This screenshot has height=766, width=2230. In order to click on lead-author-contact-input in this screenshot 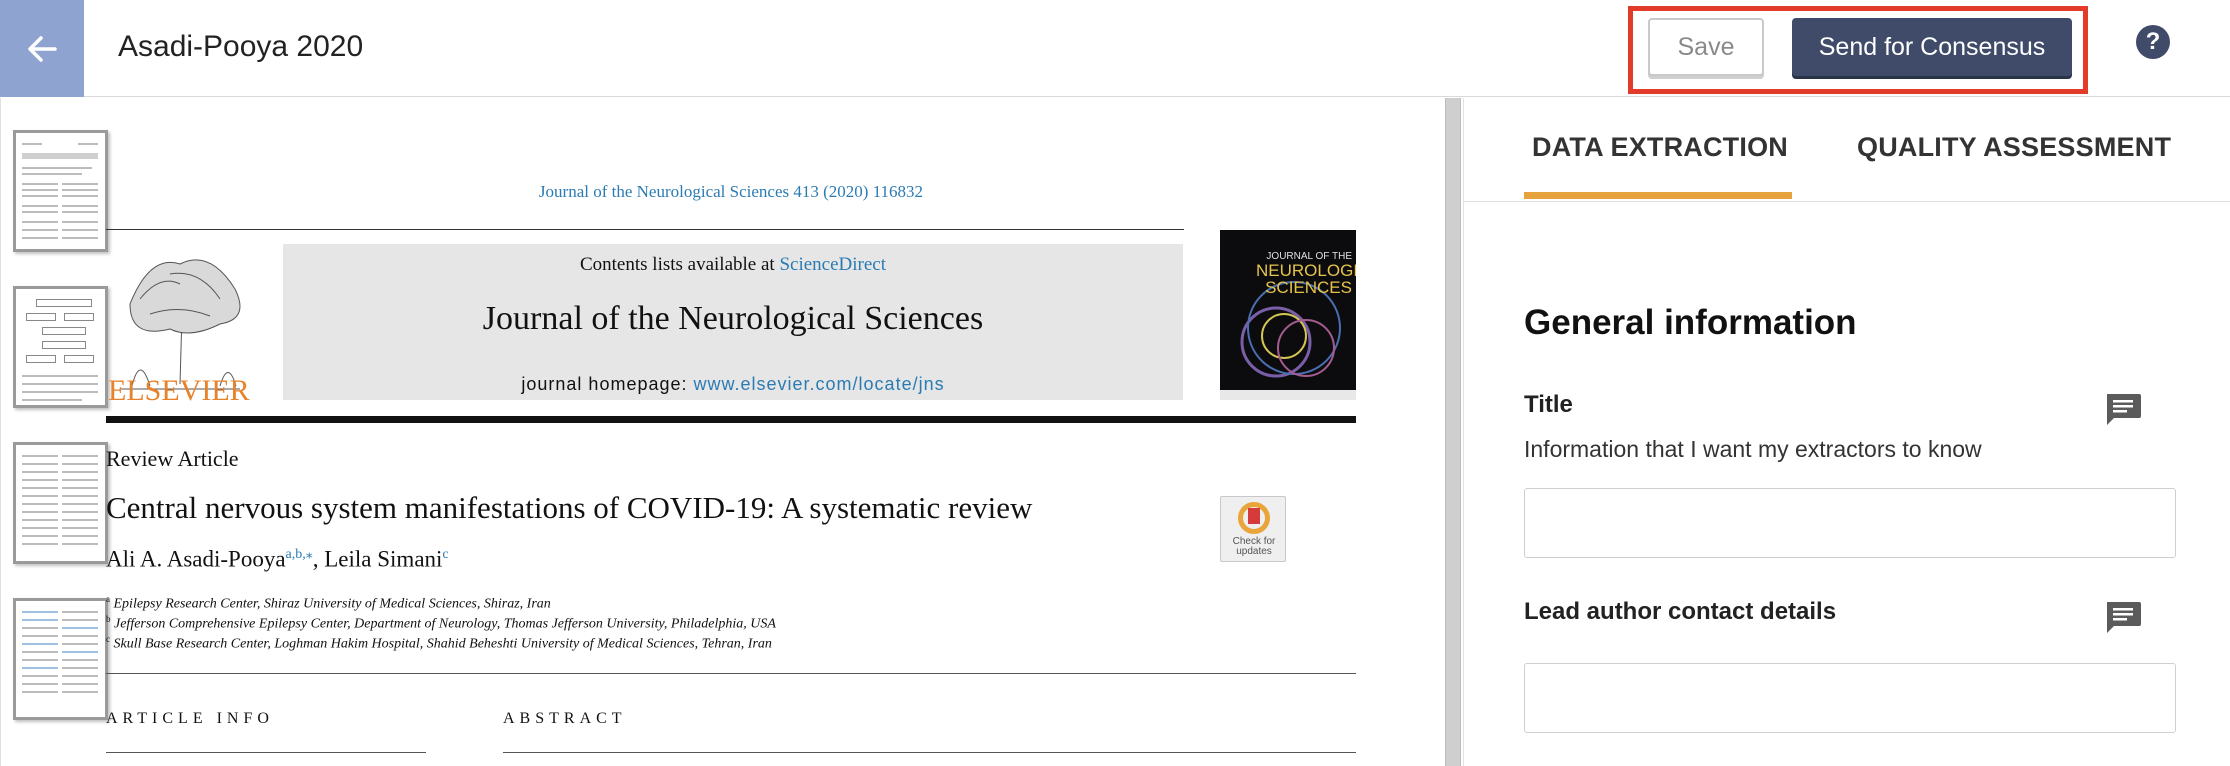, I will do `click(1850, 698)`.